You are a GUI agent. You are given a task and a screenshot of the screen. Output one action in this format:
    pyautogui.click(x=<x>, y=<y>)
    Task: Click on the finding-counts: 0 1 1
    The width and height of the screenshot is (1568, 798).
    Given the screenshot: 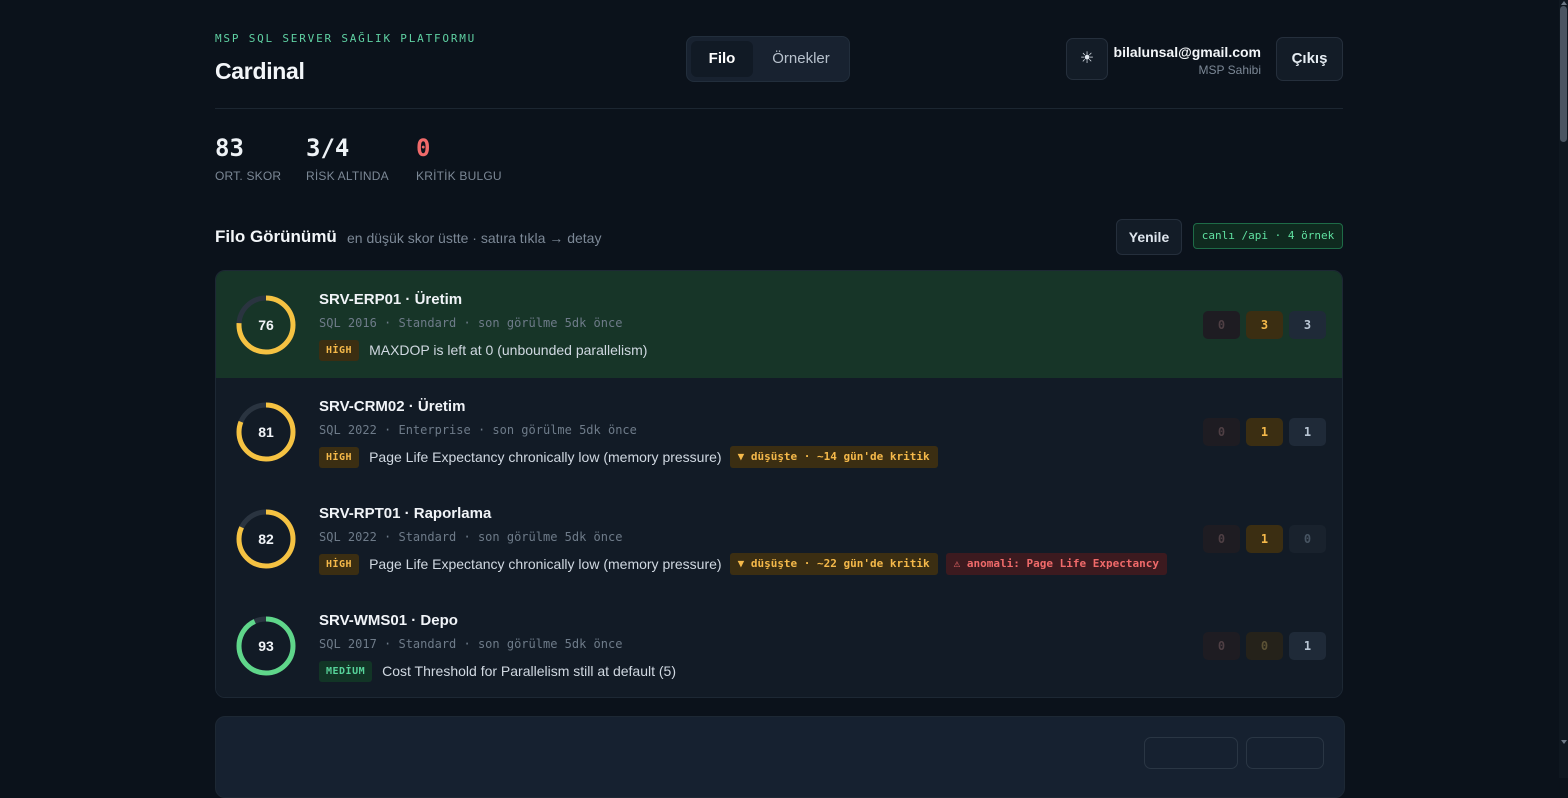 What is the action you would take?
    pyautogui.click(x=1264, y=432)
    